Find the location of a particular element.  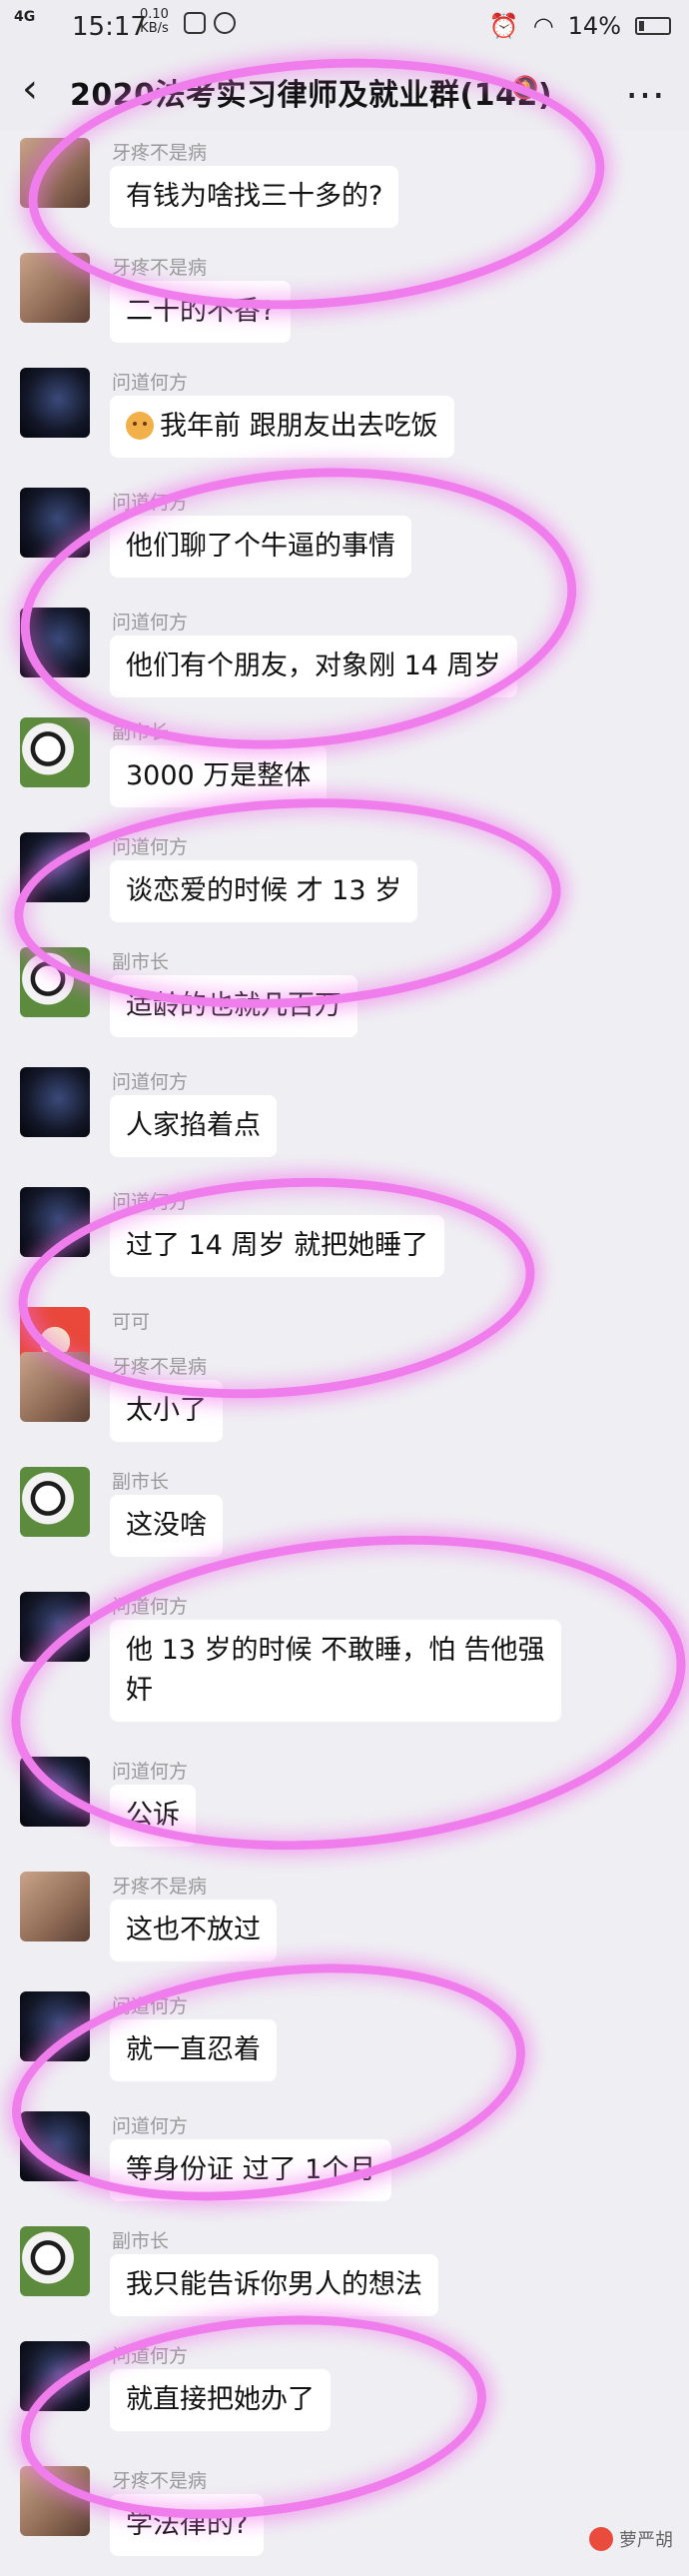

status-bar: 4G 15:17 0.10 KB/s ⏰ ◠ 14% is located at coordinates (344, 25).